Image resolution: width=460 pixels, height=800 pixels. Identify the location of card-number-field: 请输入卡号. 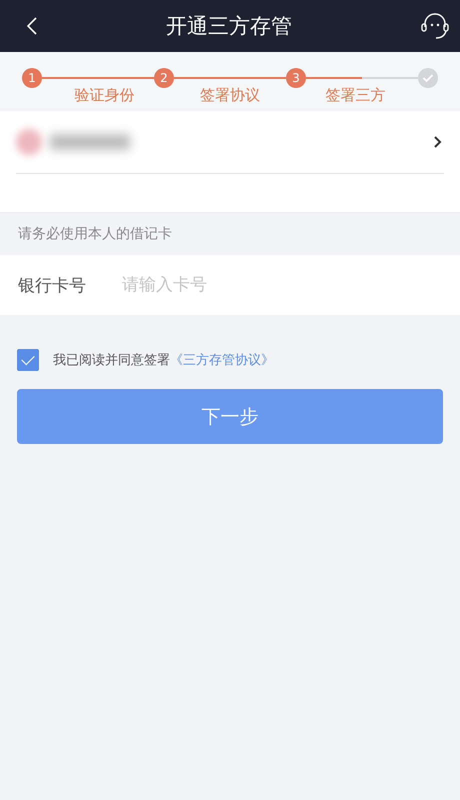
(282, 285).